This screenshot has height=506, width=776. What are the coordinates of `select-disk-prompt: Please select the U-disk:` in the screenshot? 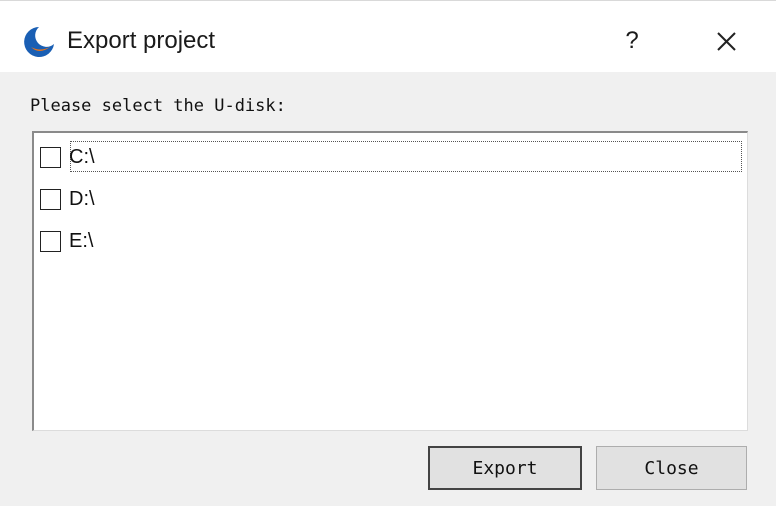 It's located at (158, 106).